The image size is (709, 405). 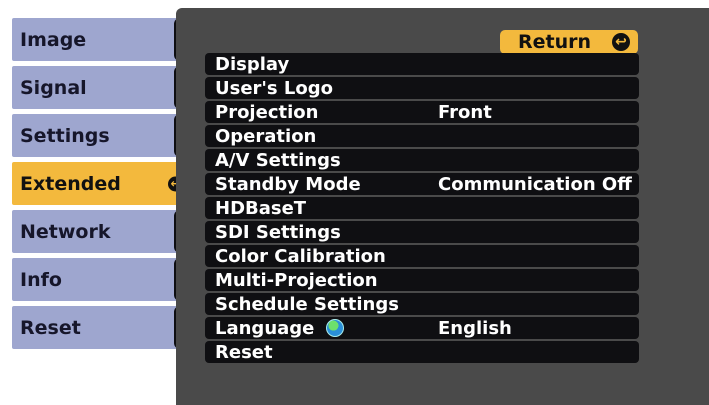 I want to click on tab-settings: Settings, so click(x=100, y=135).